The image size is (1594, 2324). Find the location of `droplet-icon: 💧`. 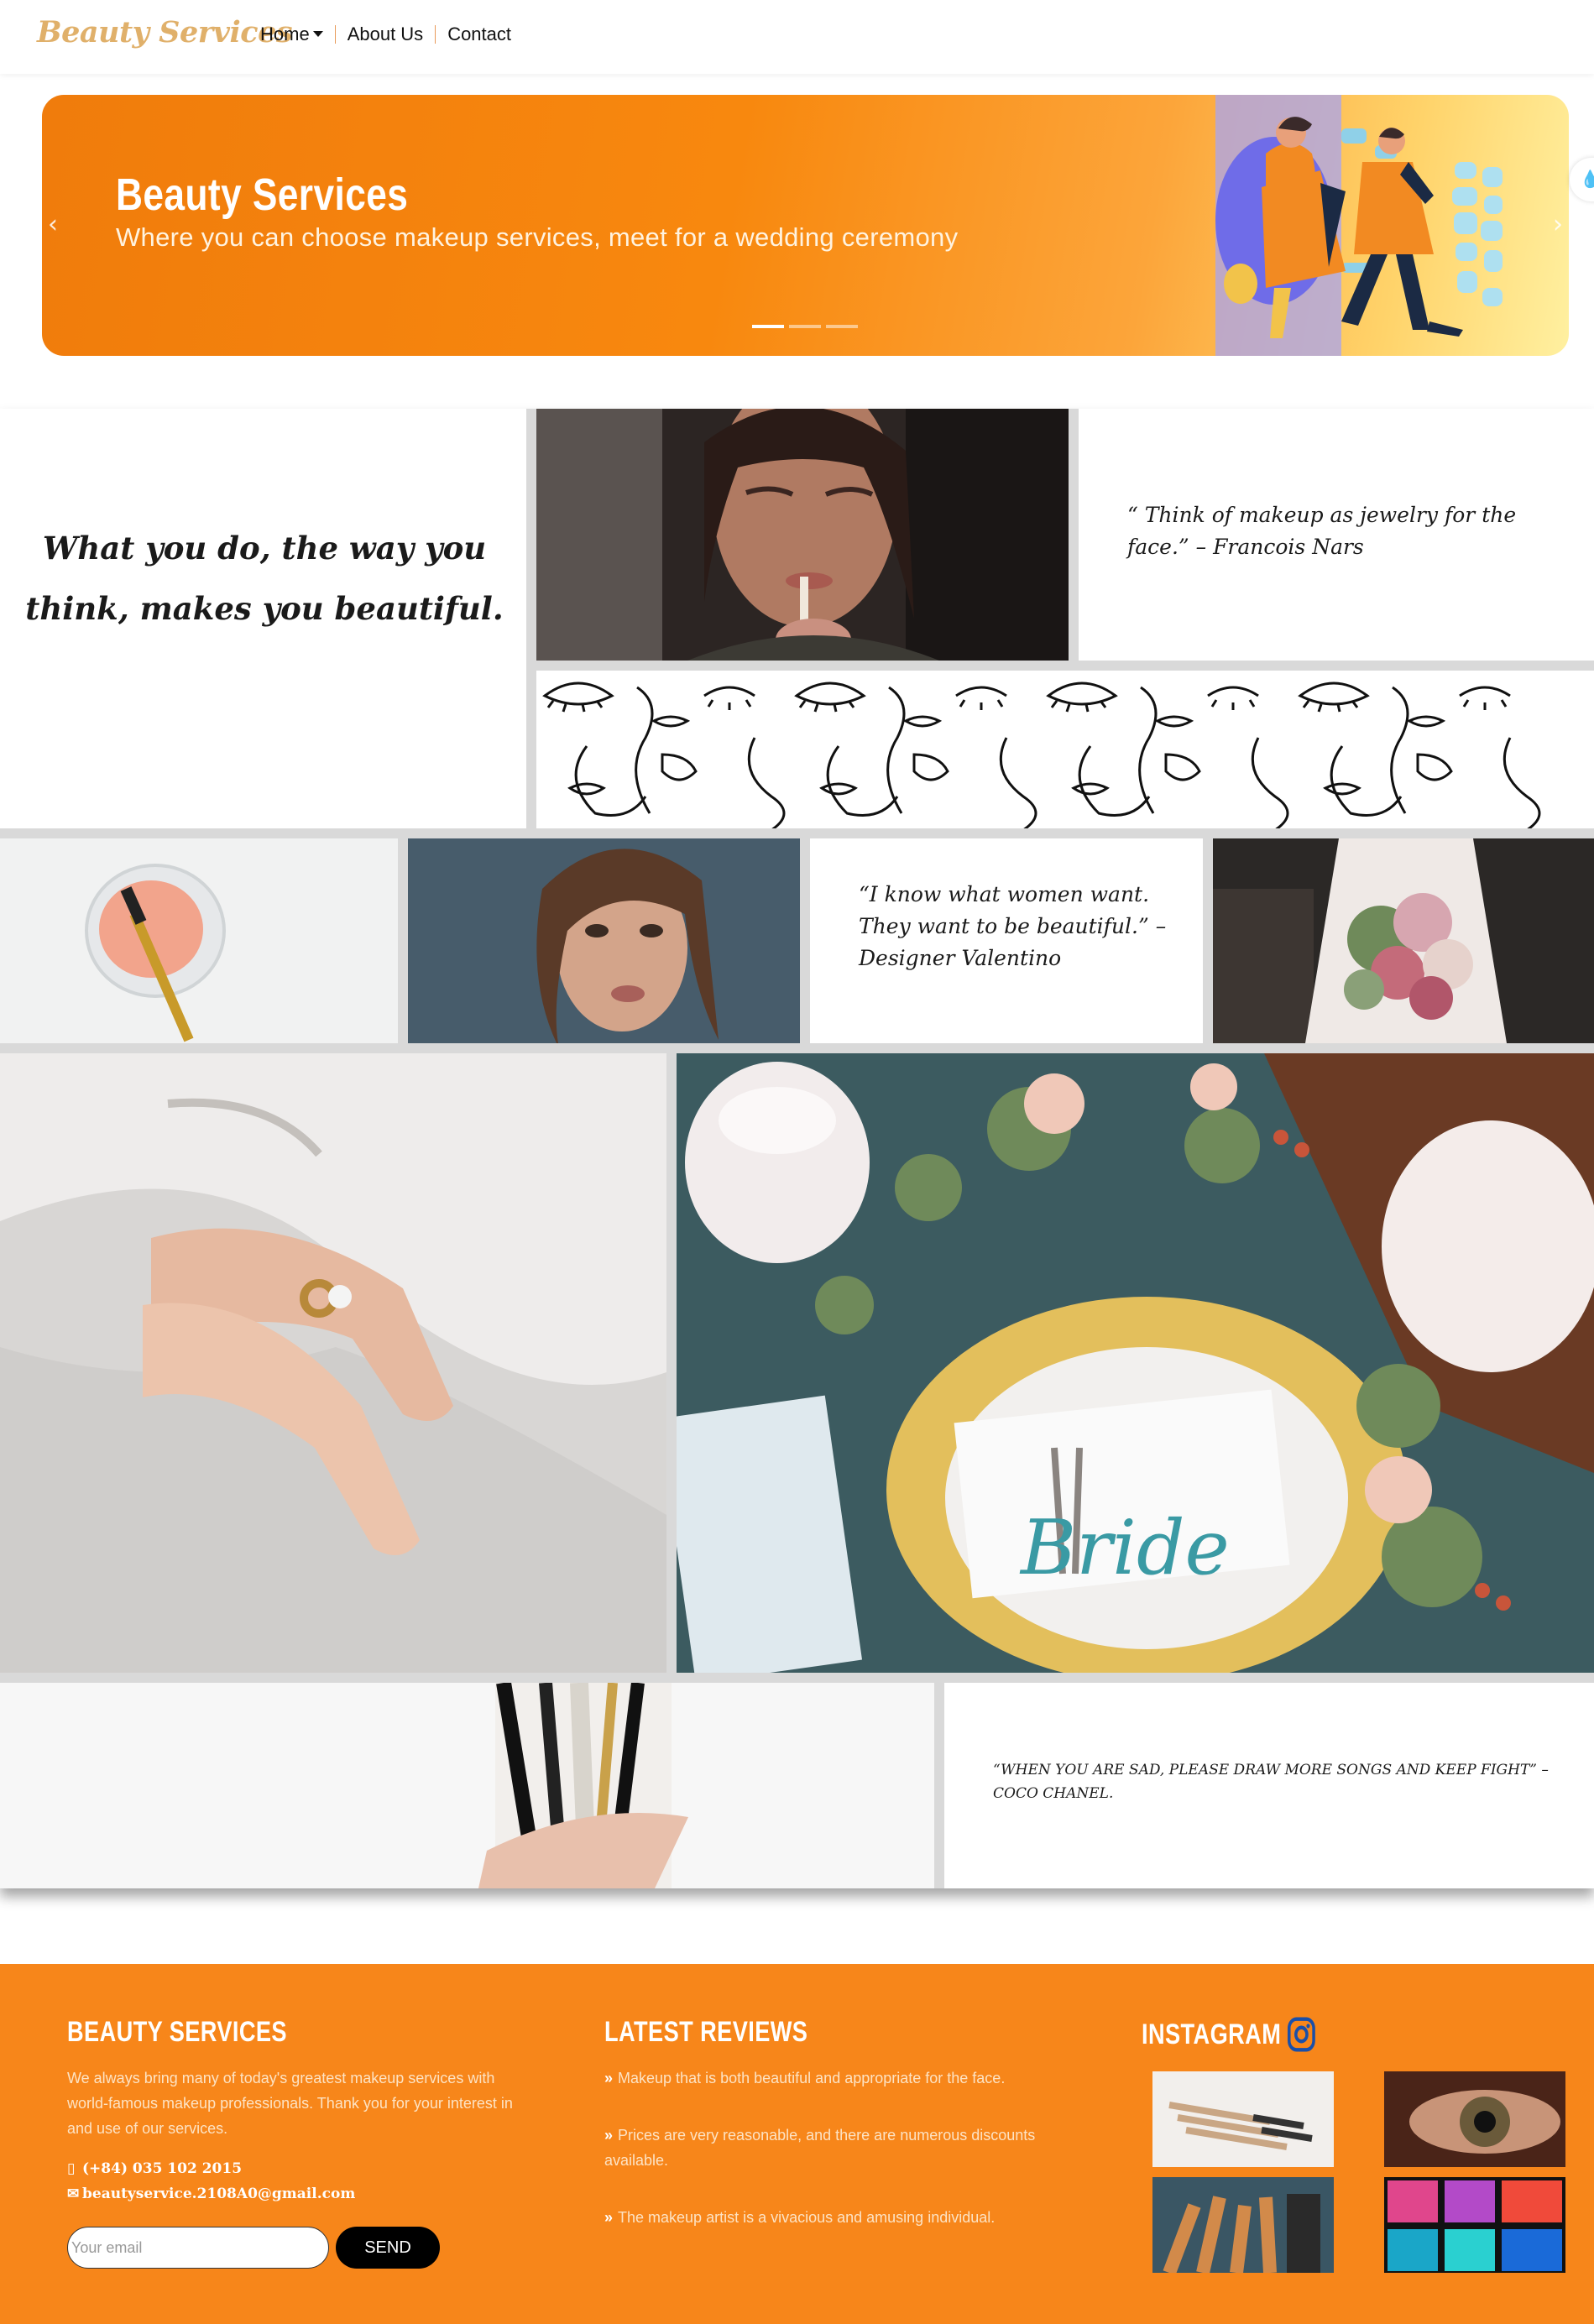

droplet-icon: 💧 is located at coordinates (1587, 179).